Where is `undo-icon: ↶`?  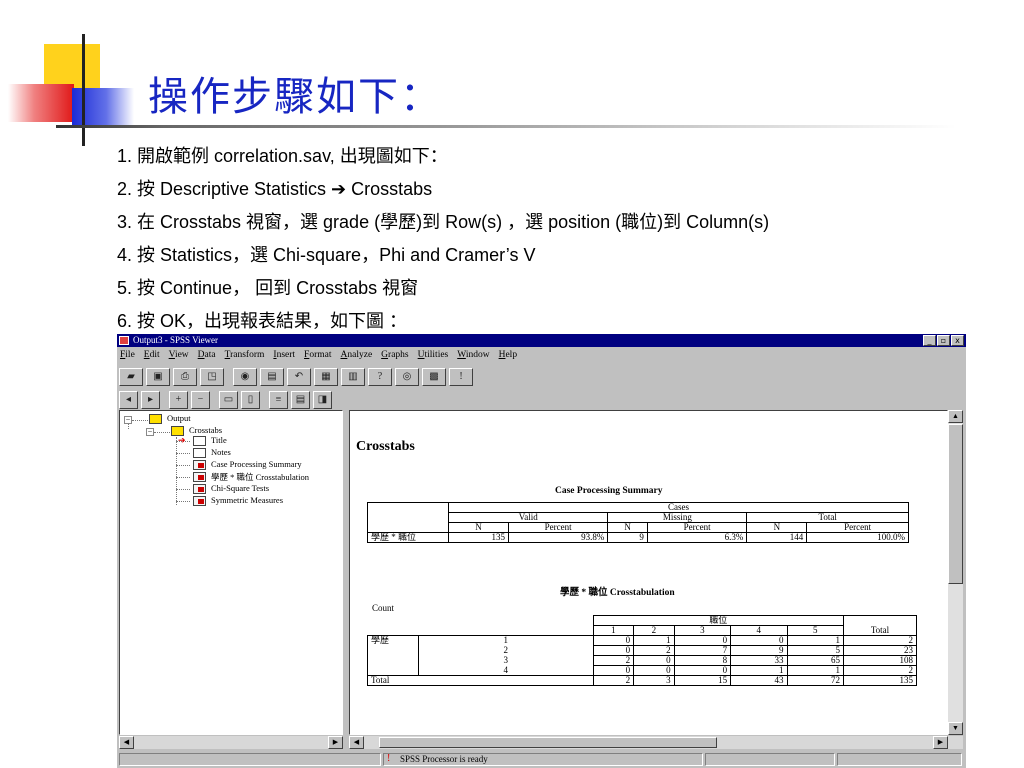
undo-icon: ↶ is located at coordinates (299, 377).